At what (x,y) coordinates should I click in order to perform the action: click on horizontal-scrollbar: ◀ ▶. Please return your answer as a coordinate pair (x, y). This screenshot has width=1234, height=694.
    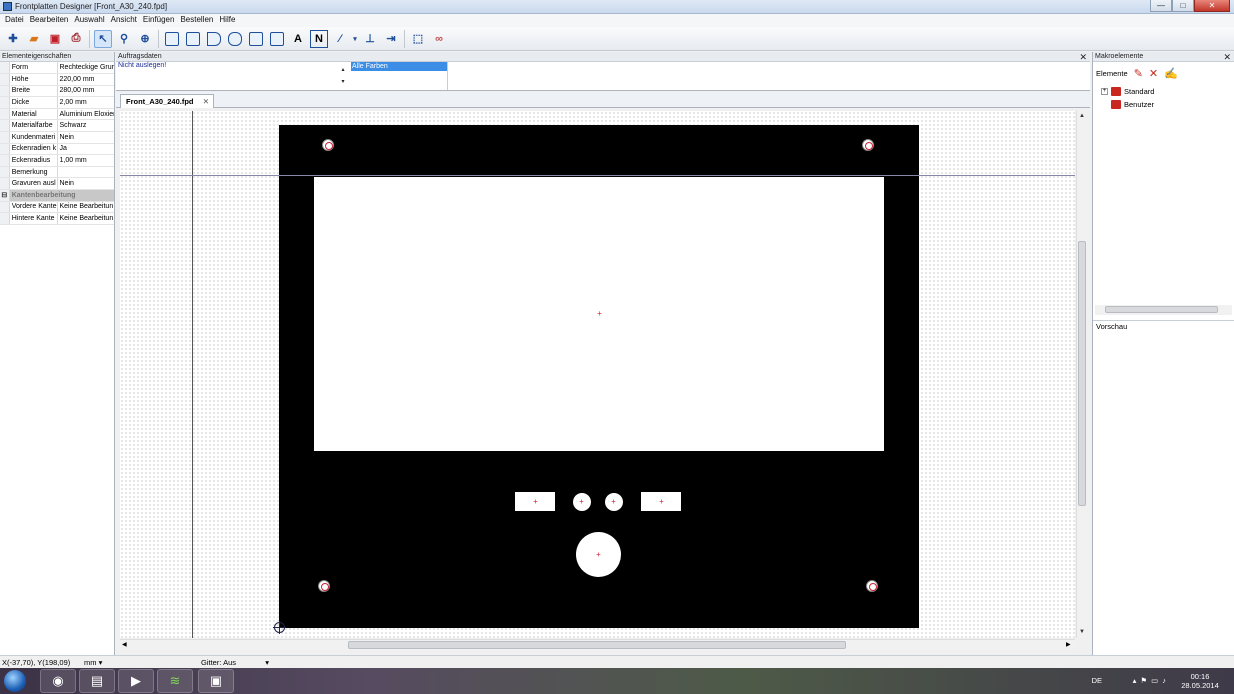
    Looking at the image, I should click on (597, 644).